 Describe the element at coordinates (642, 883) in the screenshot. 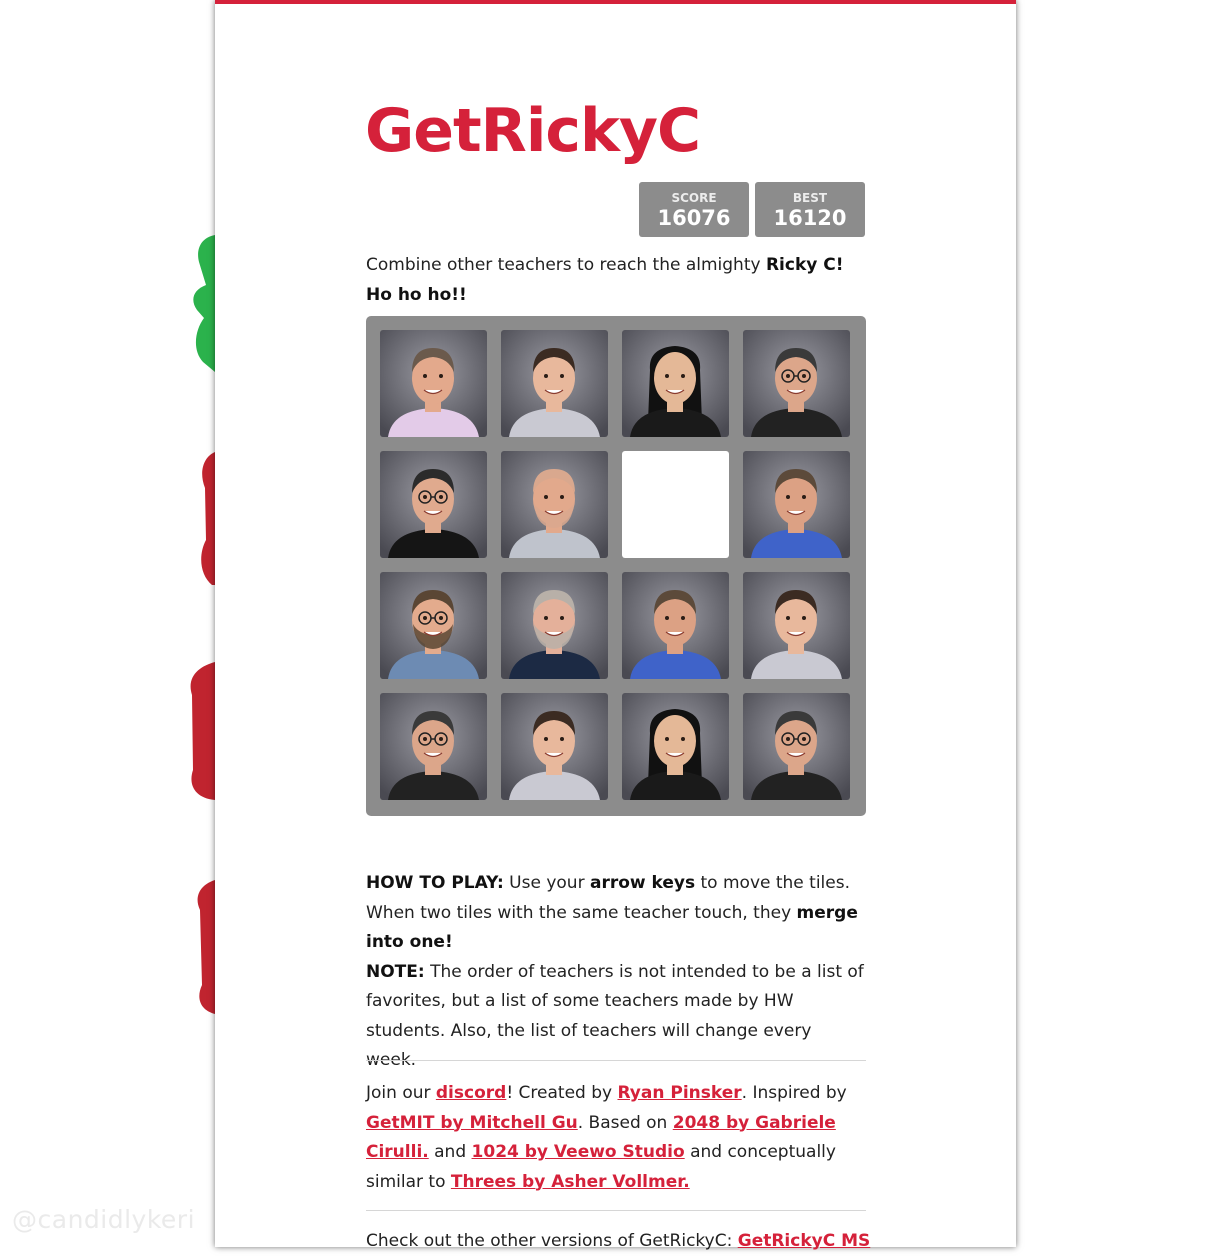

I see `arrow-keys-text: arrow keys` at that location.